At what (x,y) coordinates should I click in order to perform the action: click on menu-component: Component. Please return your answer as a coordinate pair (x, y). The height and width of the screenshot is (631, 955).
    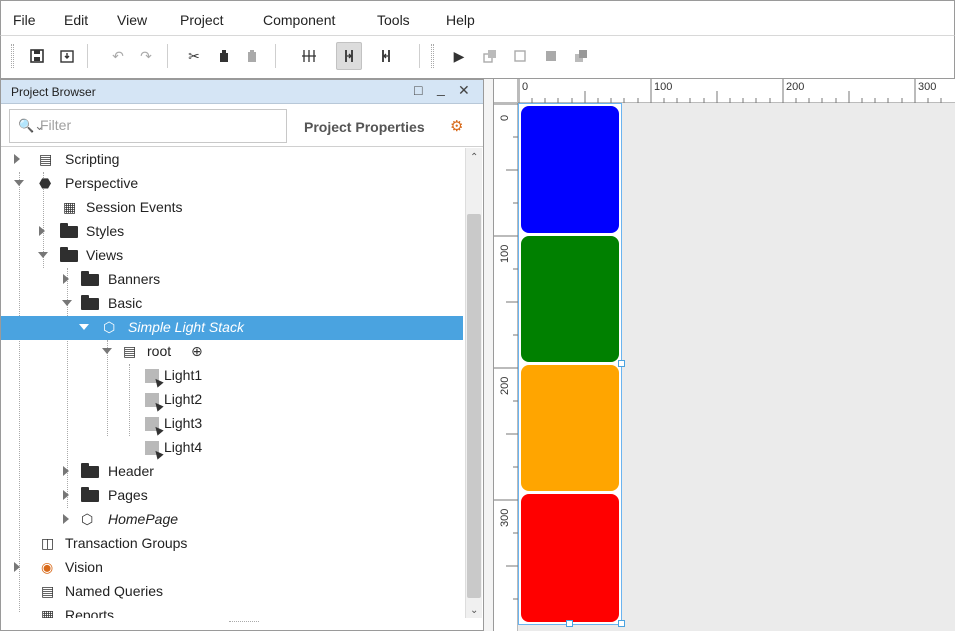
    Looking at the image, I should click on (299, 20).